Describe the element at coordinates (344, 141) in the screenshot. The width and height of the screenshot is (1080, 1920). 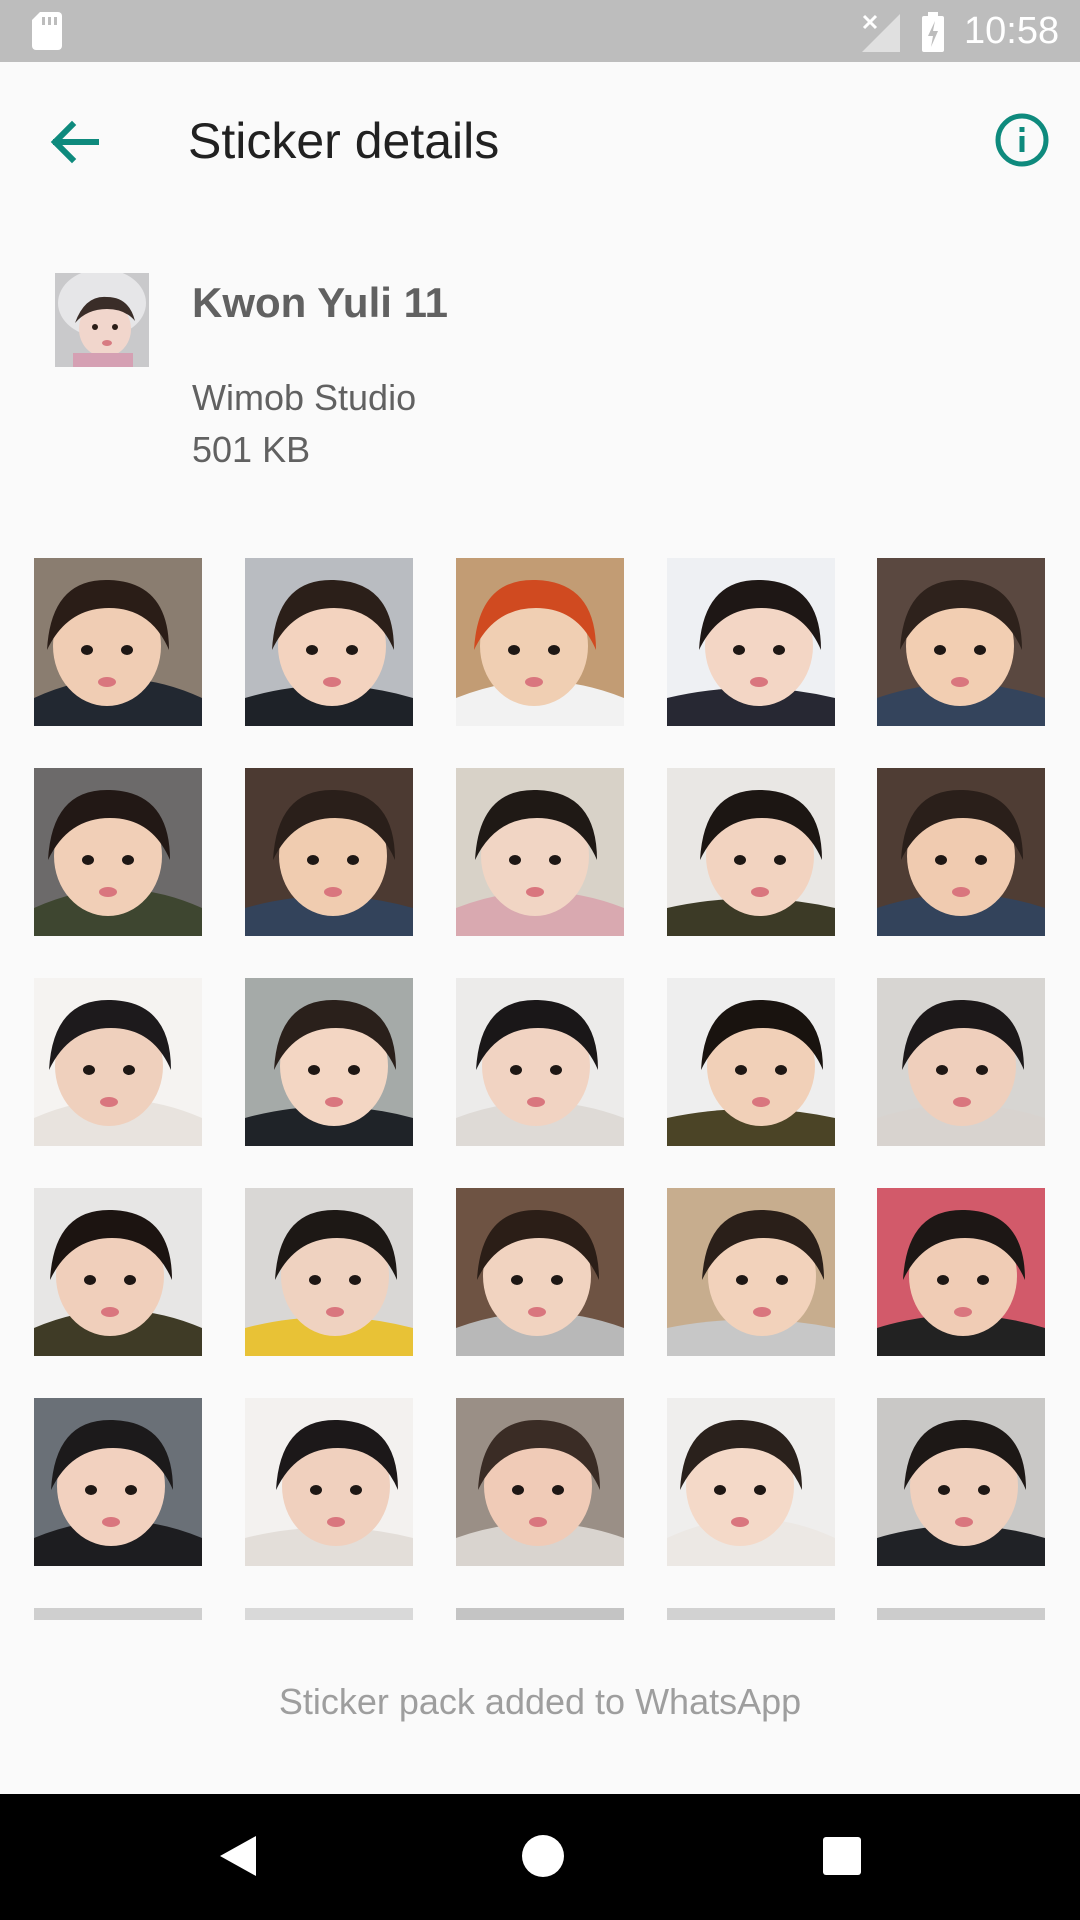
I see `page-title: Sticker details` at that location.